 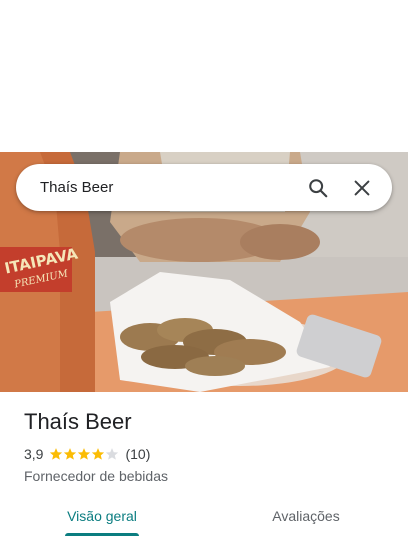 I want to click on close-icon, so click(x=362, y=187).